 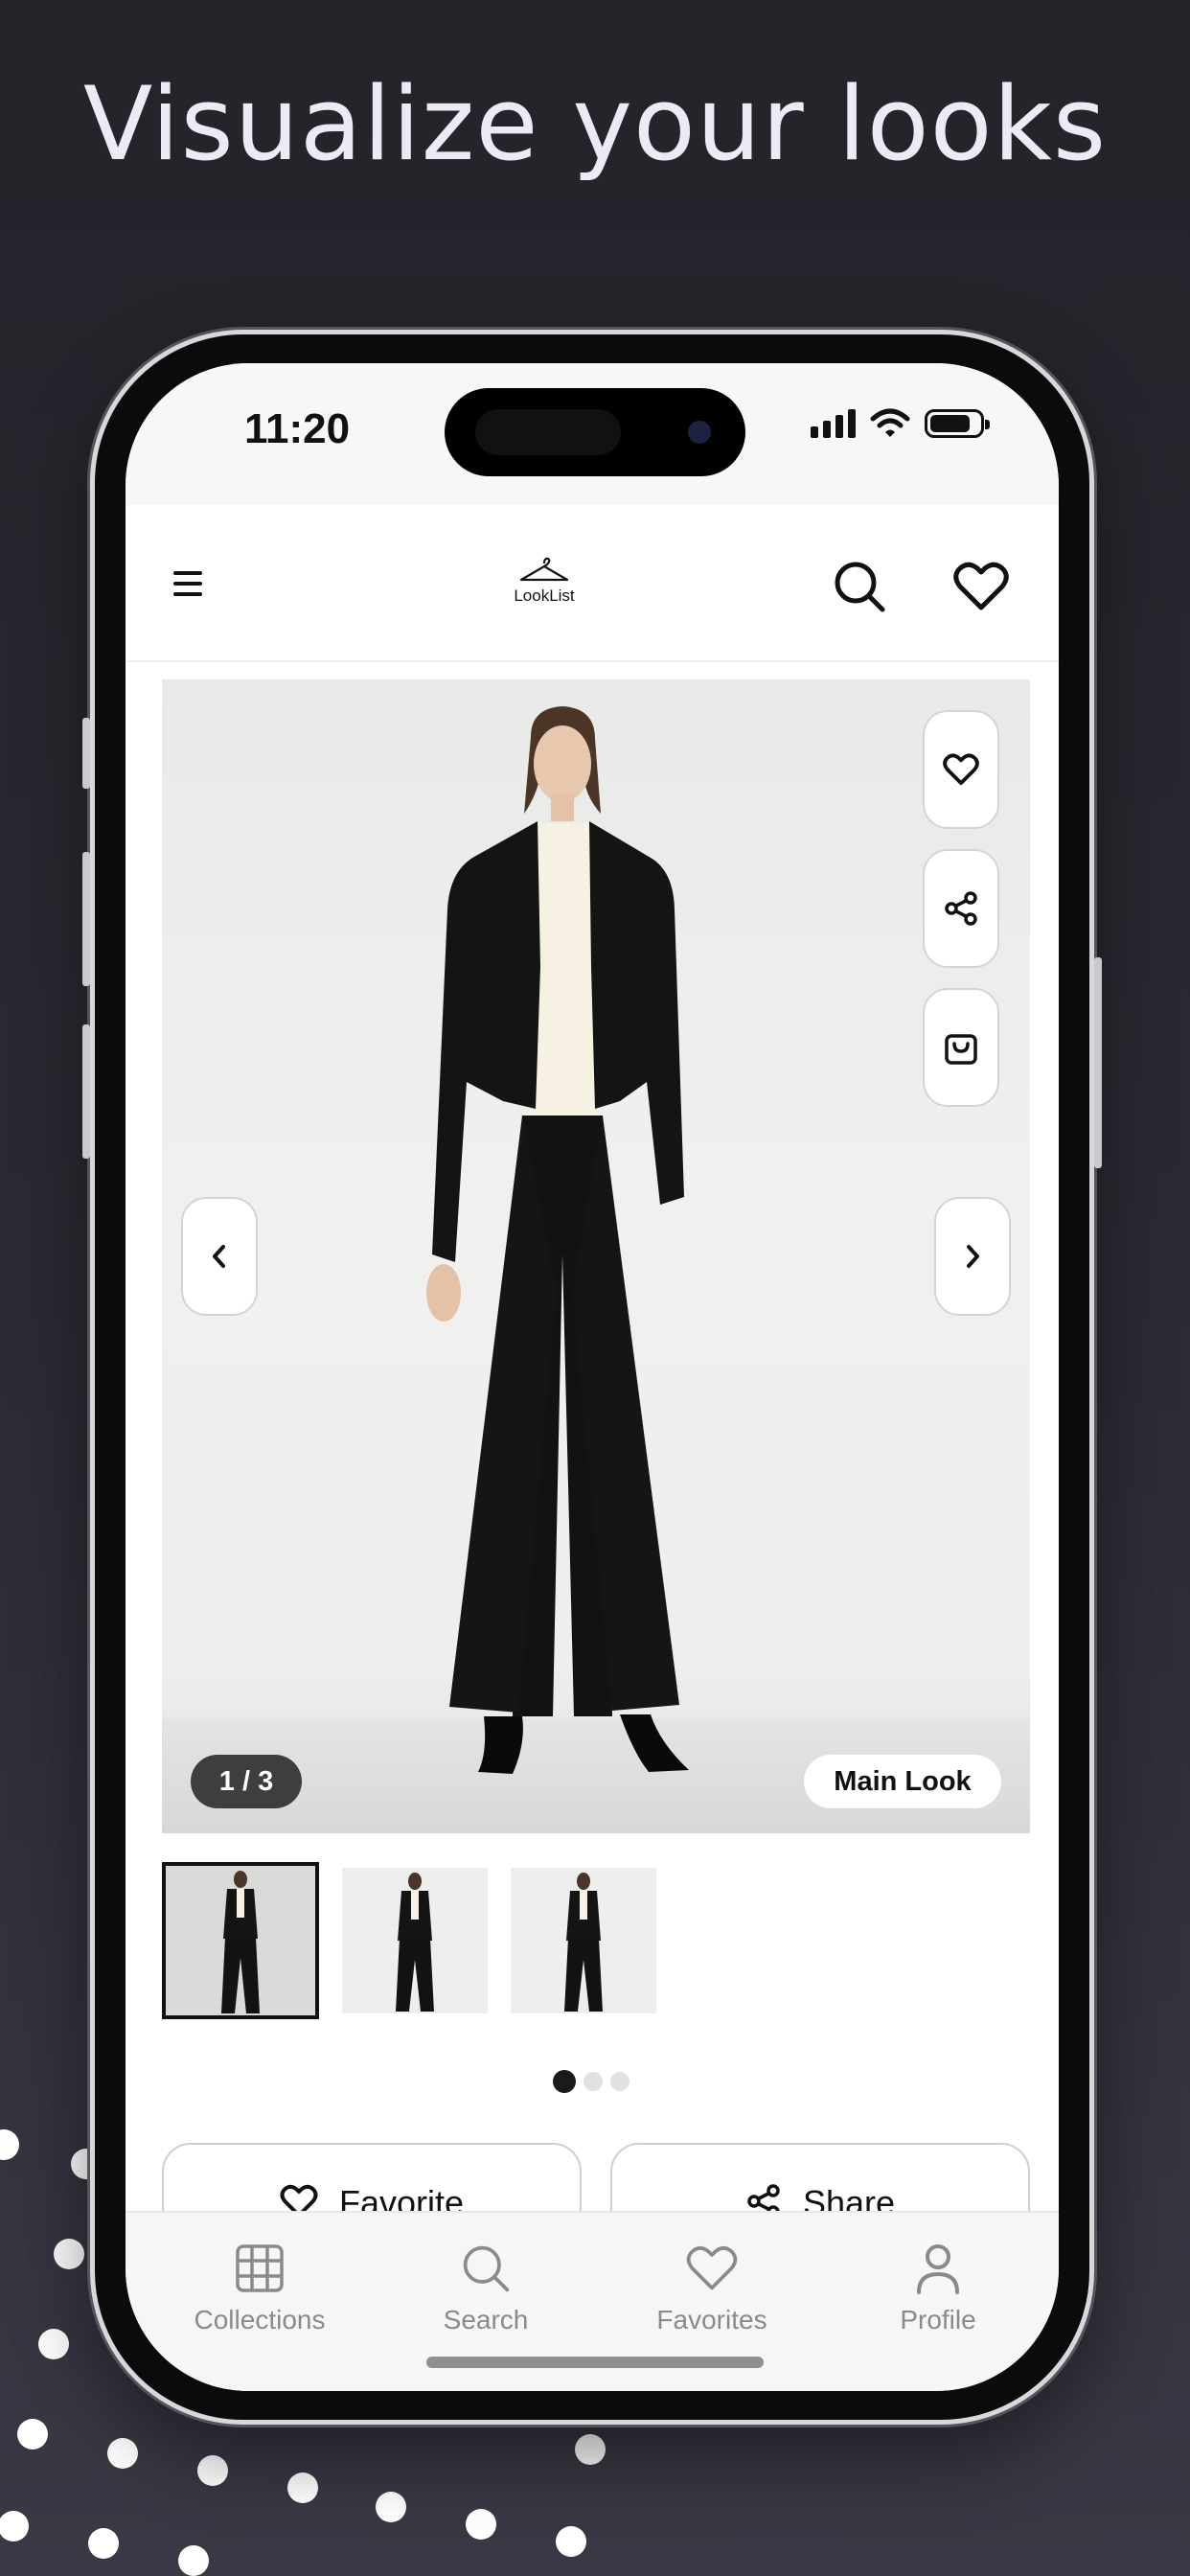 I want to click on tab-search: Search, so click(x=486, y=2287).